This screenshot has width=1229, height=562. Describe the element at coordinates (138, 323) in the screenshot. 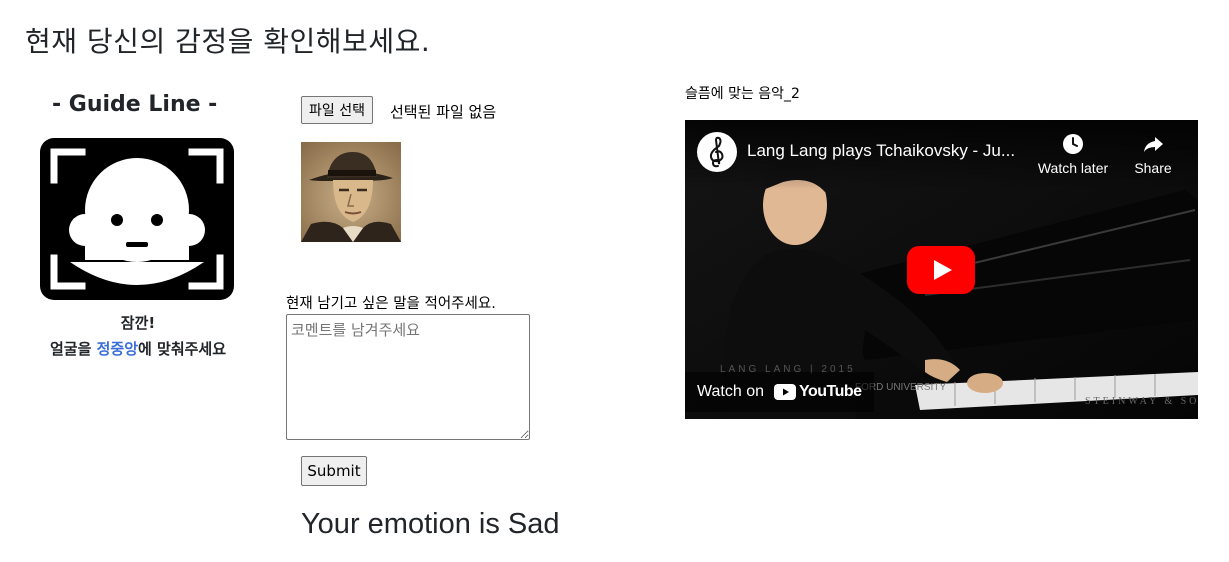

I see `guide-caption-wait: 잠깐!` at that location.